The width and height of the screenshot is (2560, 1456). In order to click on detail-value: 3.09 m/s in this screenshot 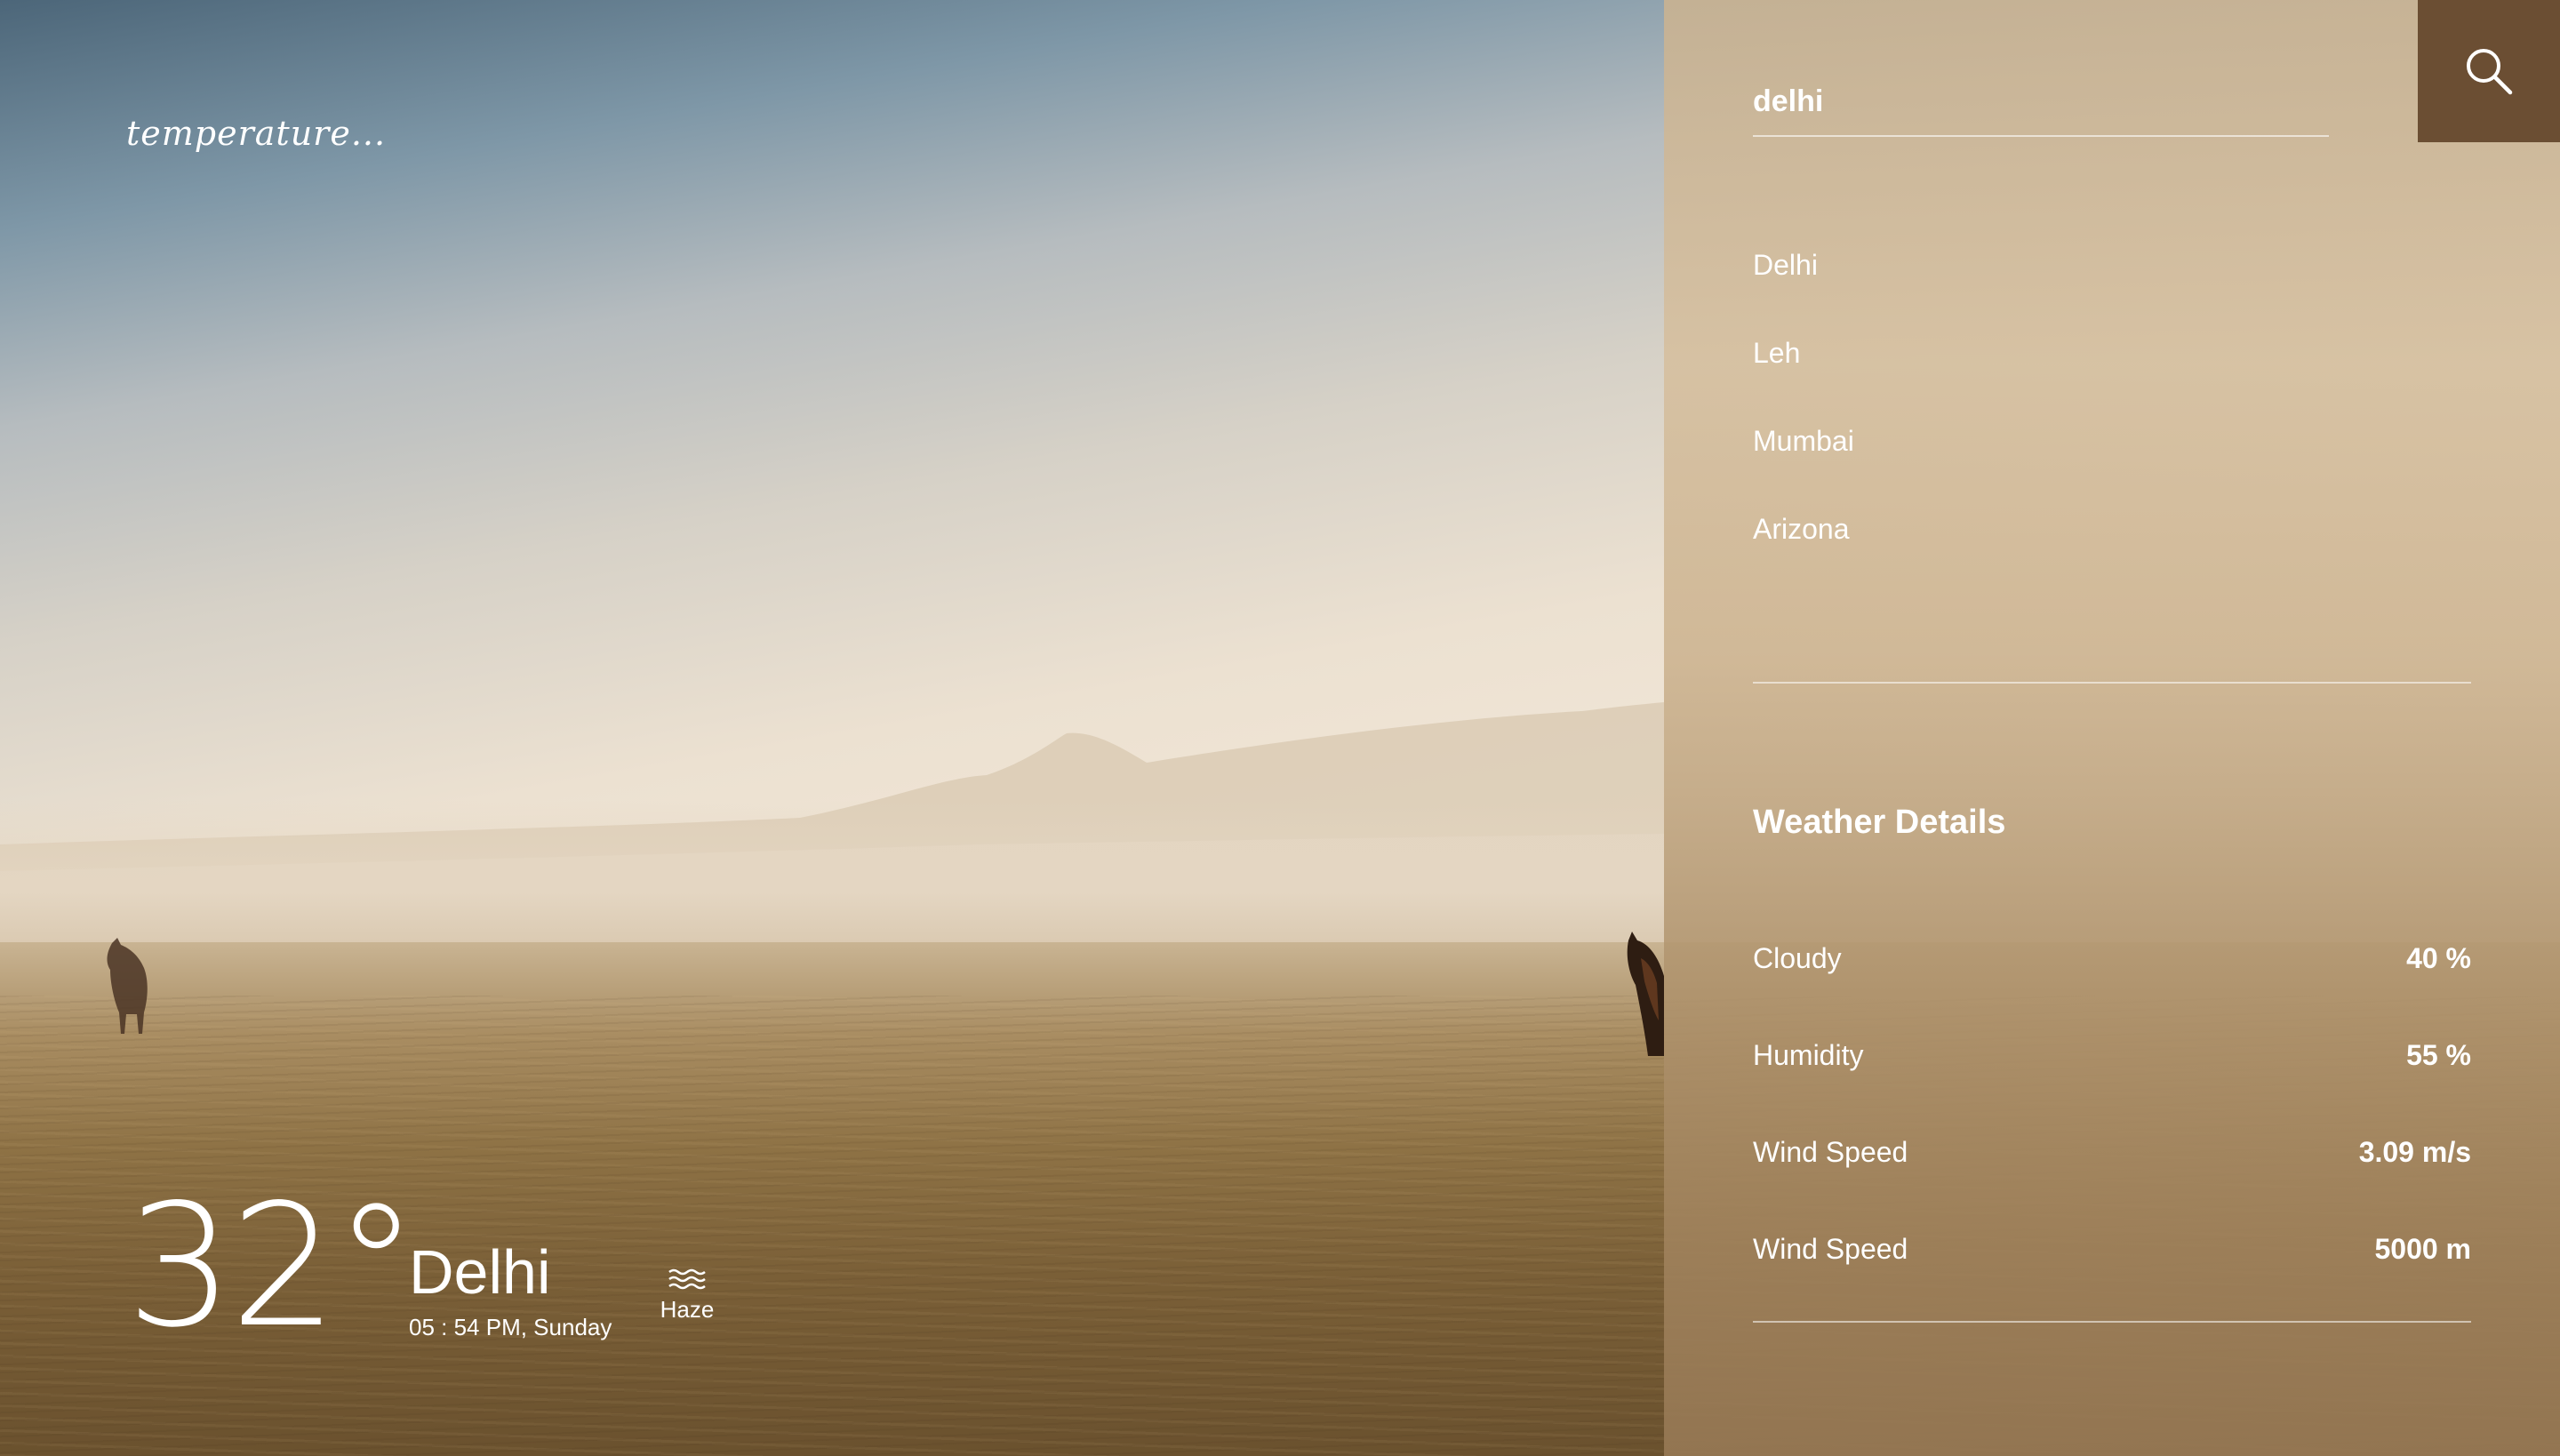, I will do `click(2414, 1152)`.